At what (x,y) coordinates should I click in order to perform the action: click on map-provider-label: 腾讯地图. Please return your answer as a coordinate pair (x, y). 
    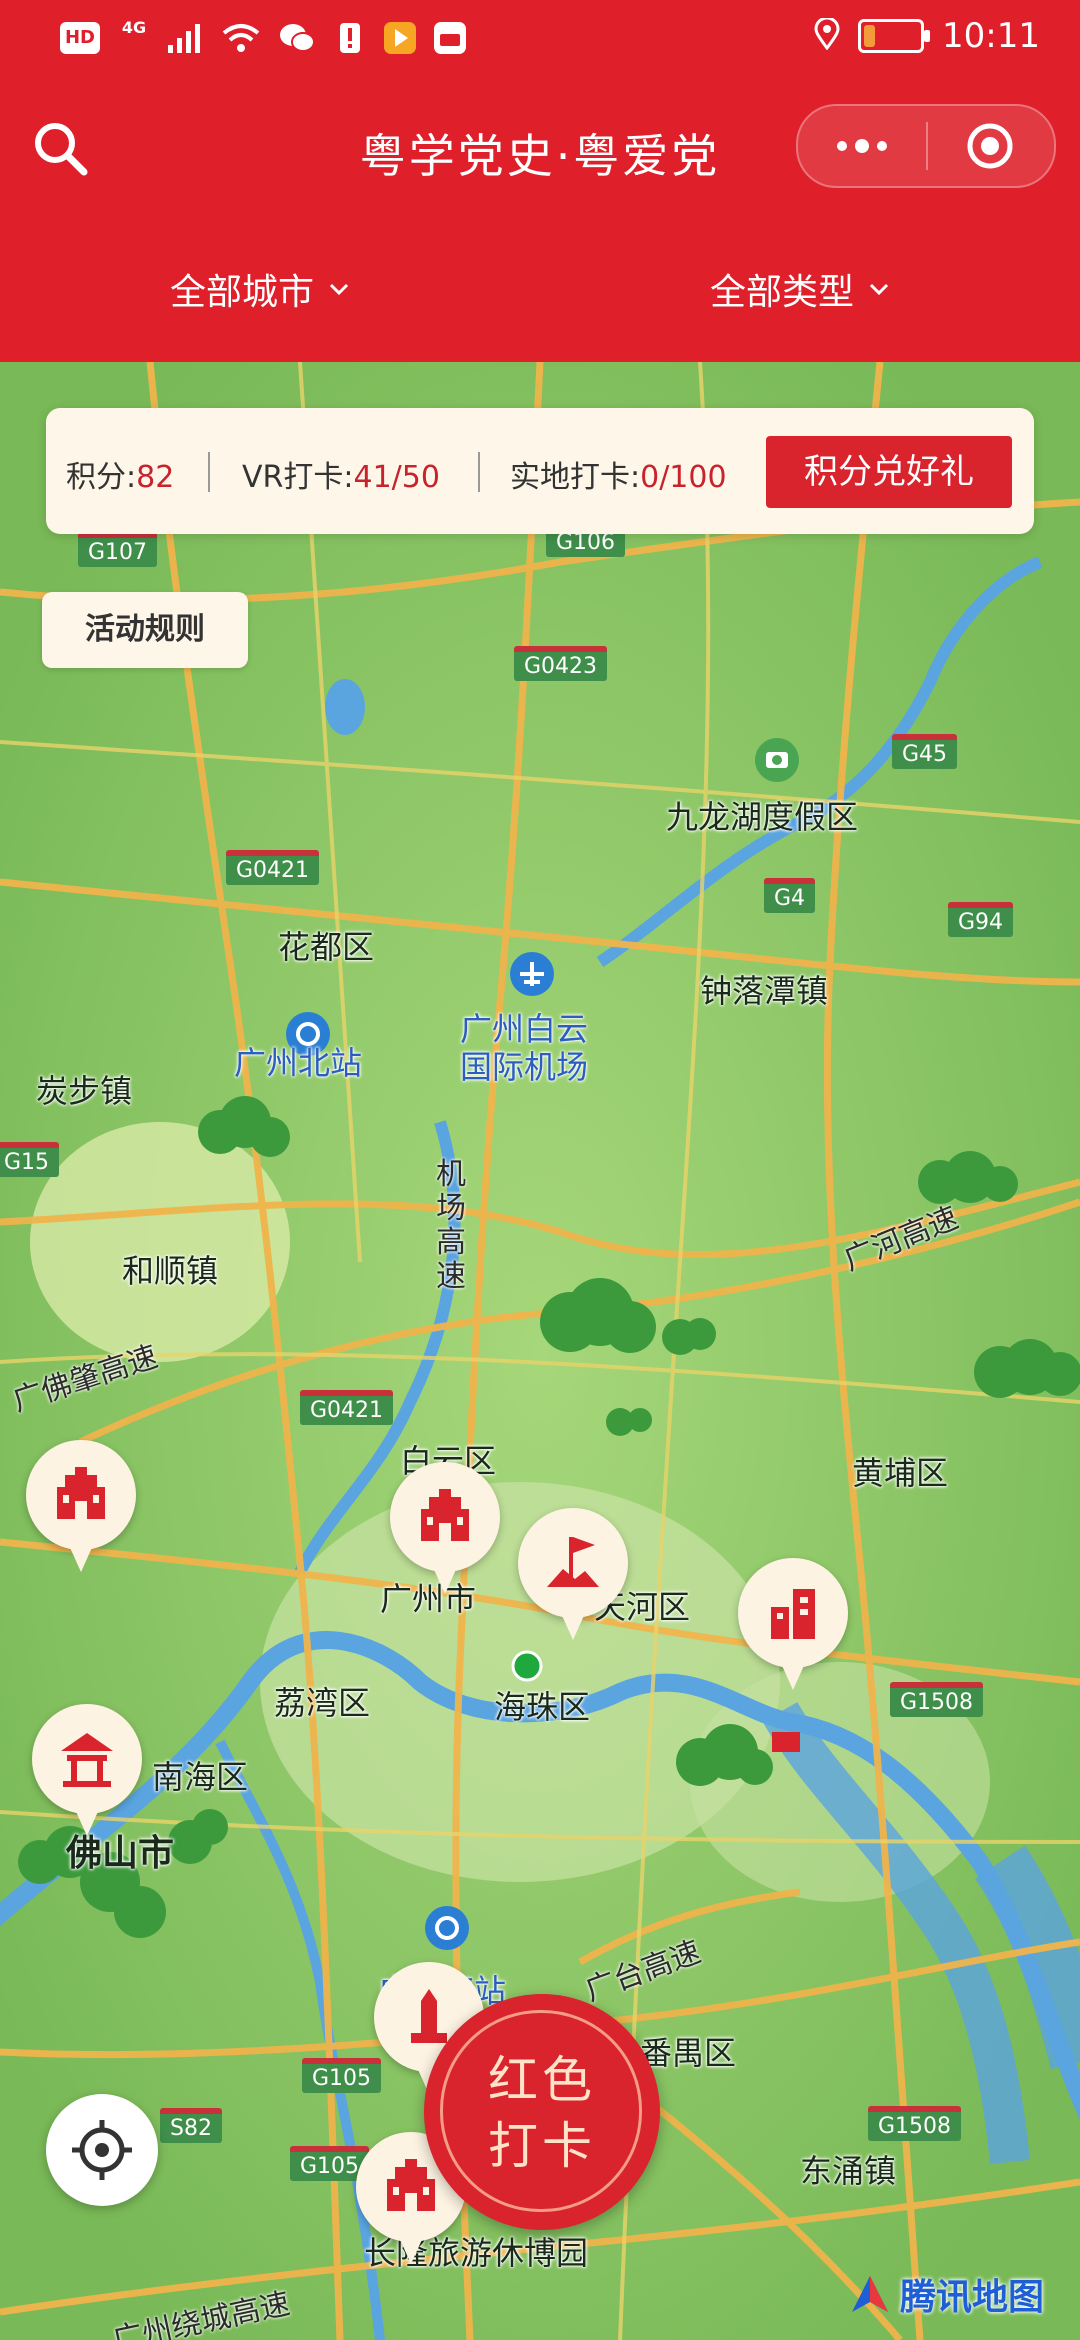
    Looking at the image, I should click on (972, 2297).